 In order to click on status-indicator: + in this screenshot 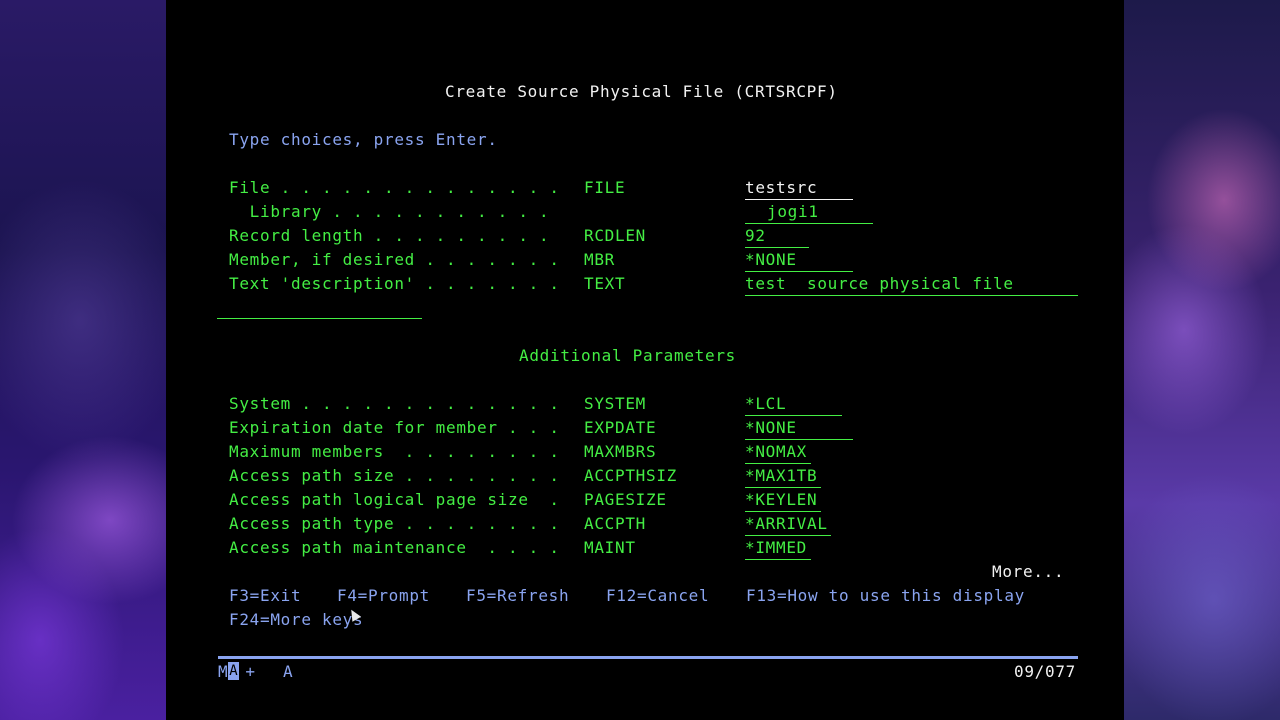, I will do `click(250, 671)`.